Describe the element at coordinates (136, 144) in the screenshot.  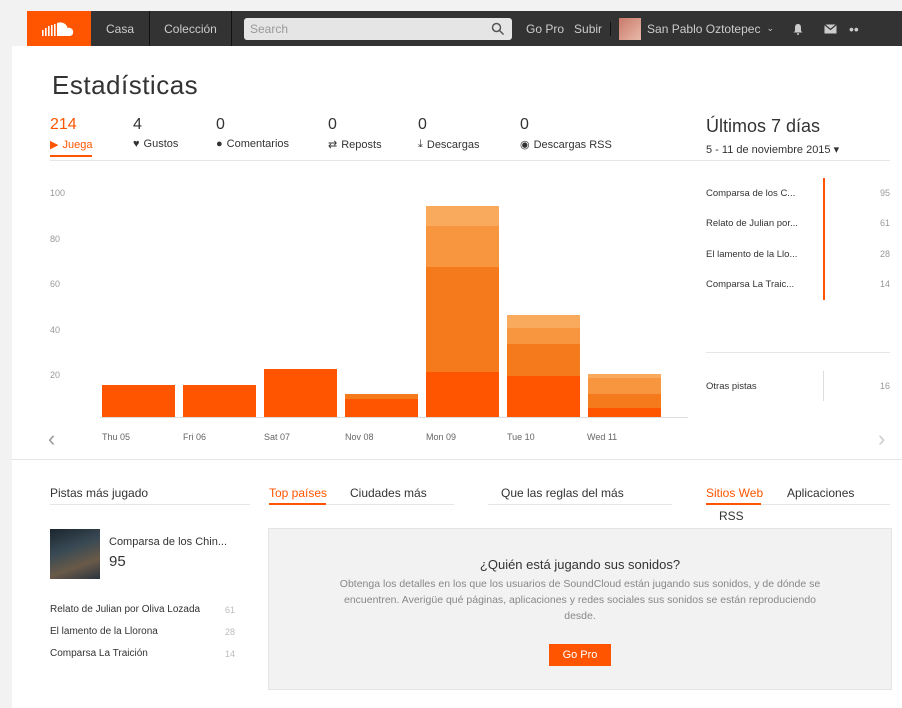
I see `heart-icon: ♥` at that location.